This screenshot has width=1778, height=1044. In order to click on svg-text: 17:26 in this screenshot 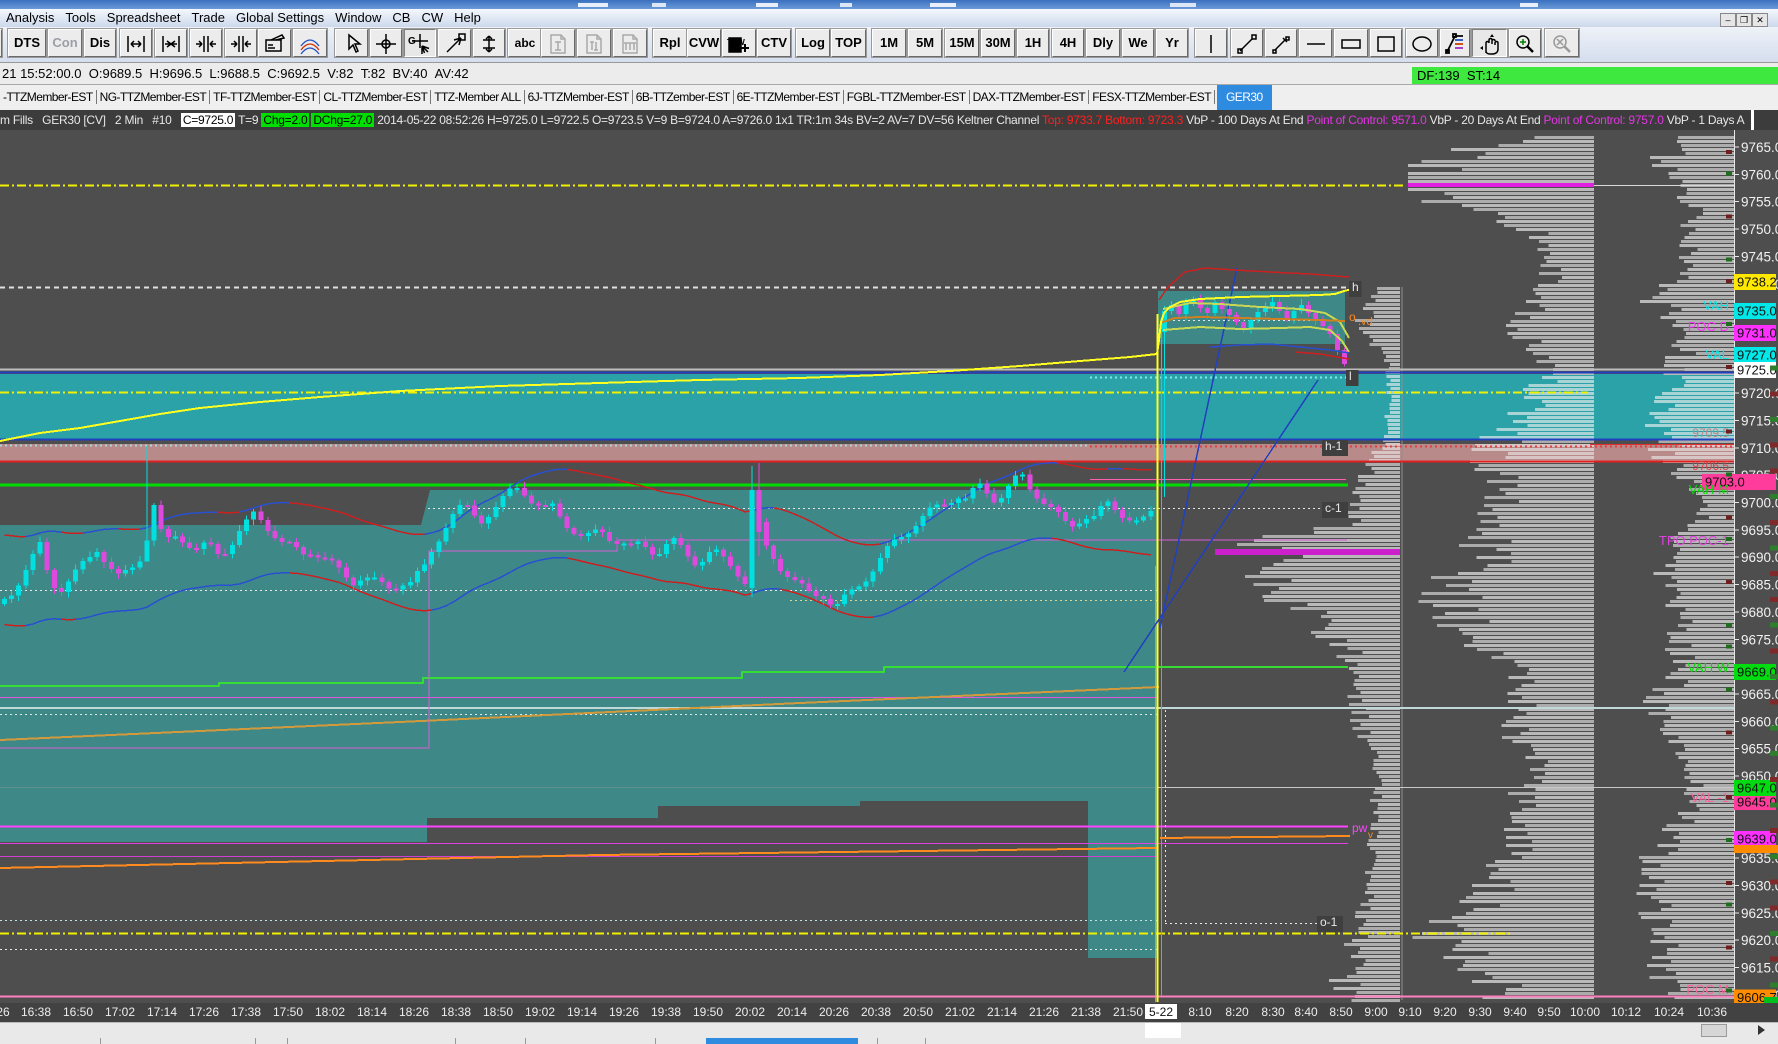, I will do `click(204, 1012)`.